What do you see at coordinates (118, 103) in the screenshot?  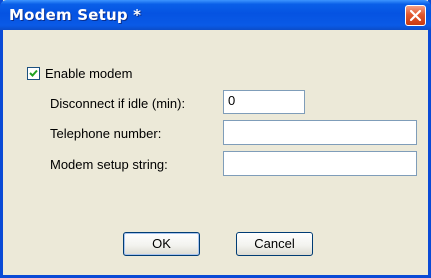 I see `idle-label: Disconnect if idle (min):` at bounding box center [118, 103].